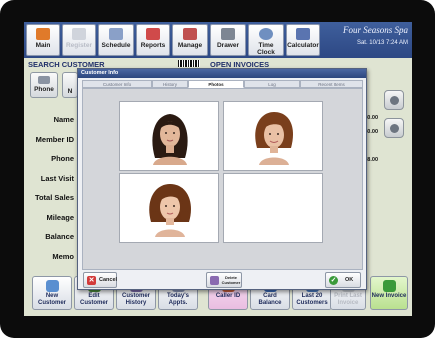 This screenshot has height=338, width=435. What do you see at coordinates (153, 34) in the screenshot?
I see `reports-icon` at bounding box center [153, 34].